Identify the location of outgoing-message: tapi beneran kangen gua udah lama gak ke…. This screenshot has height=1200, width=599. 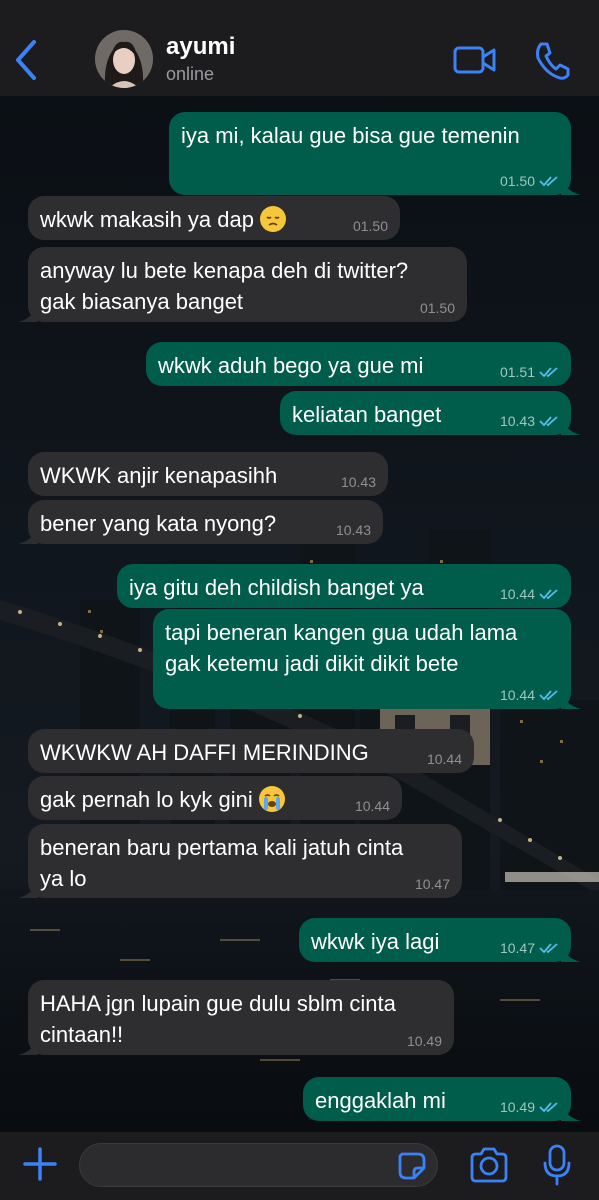
(367, 659).